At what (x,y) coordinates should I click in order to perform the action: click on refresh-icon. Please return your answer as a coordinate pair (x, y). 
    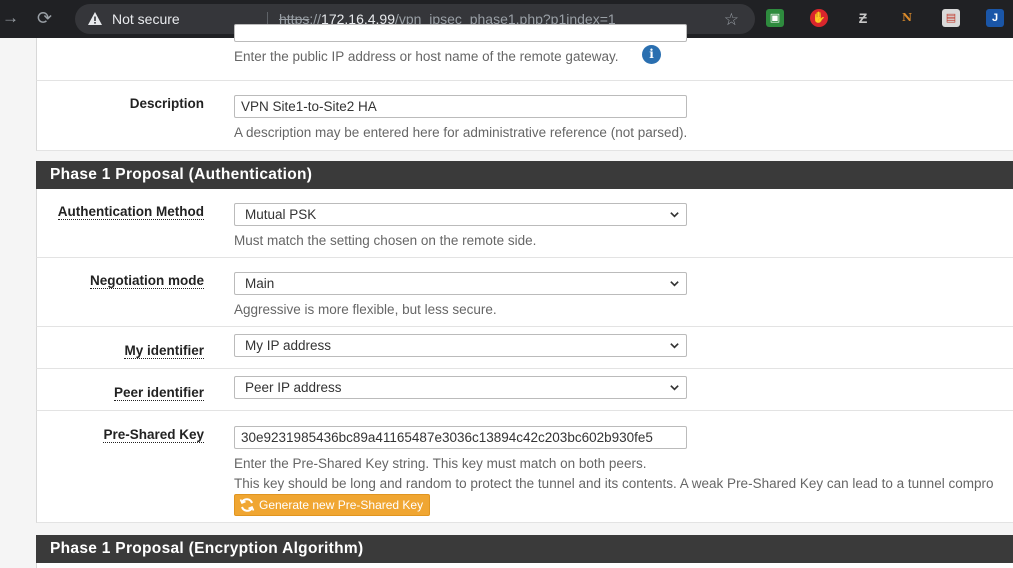
    Looking at the image, I should click on (247, 505).